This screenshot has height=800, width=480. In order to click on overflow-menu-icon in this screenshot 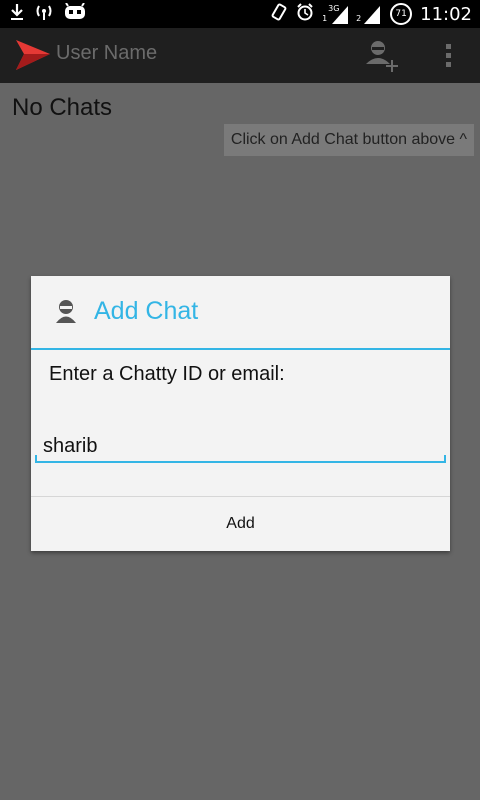, I will do `click(448, 55)`.